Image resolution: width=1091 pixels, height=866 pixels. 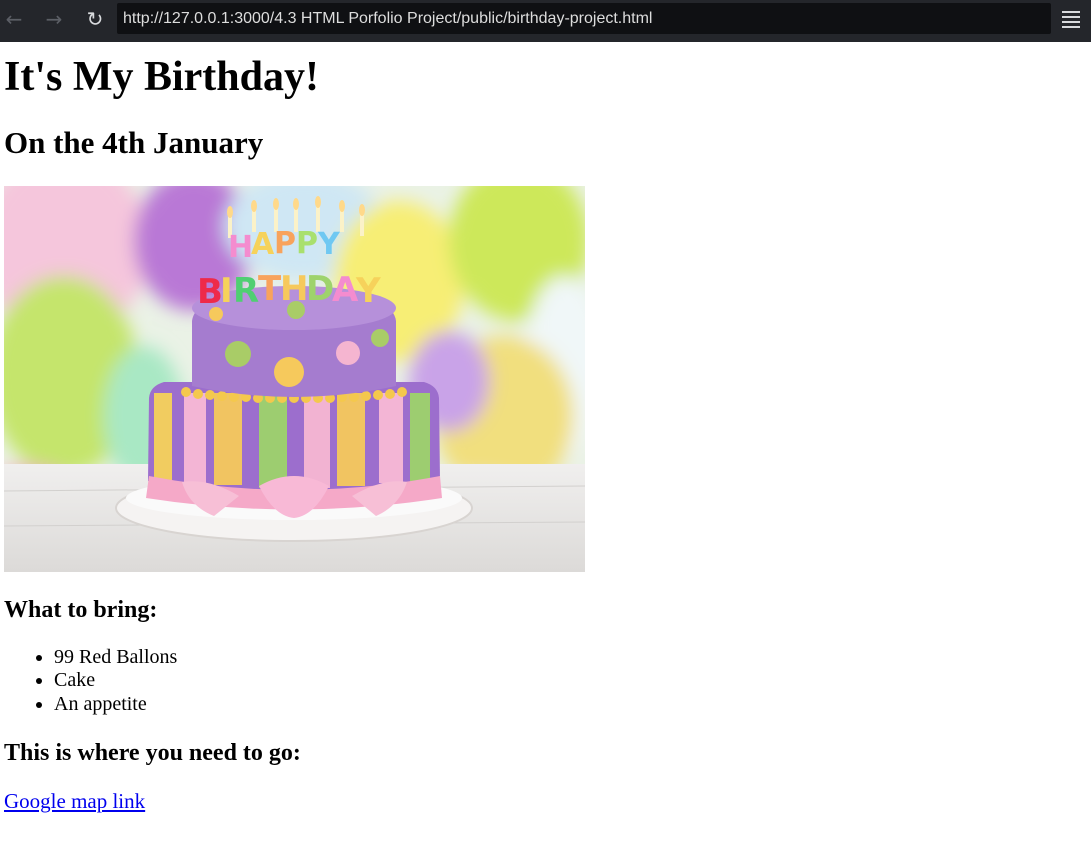 I want to click on bring-heading: What to bring:, so click(x=81, y=610).